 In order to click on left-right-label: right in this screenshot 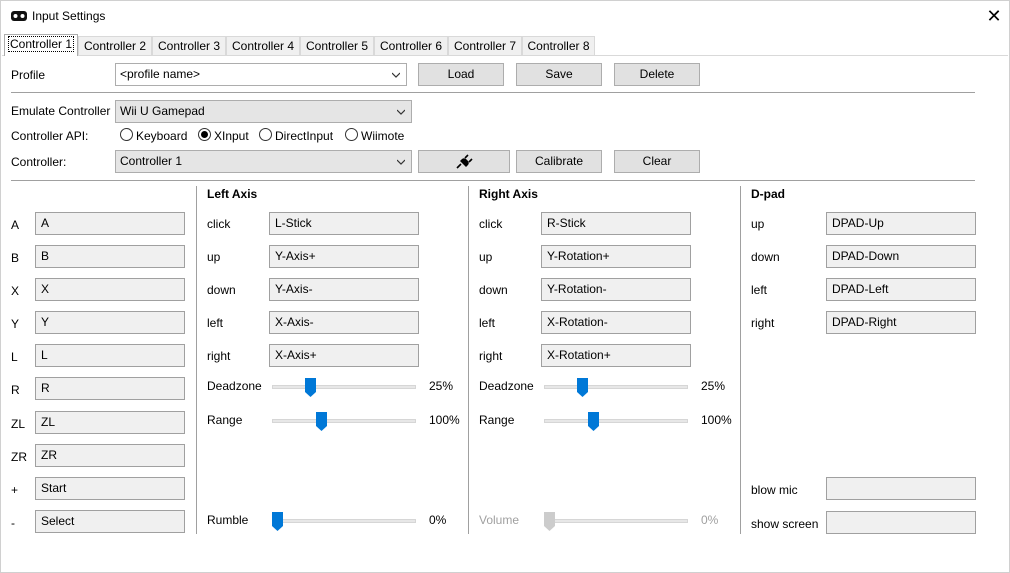, I will do `click(219, 356)`.